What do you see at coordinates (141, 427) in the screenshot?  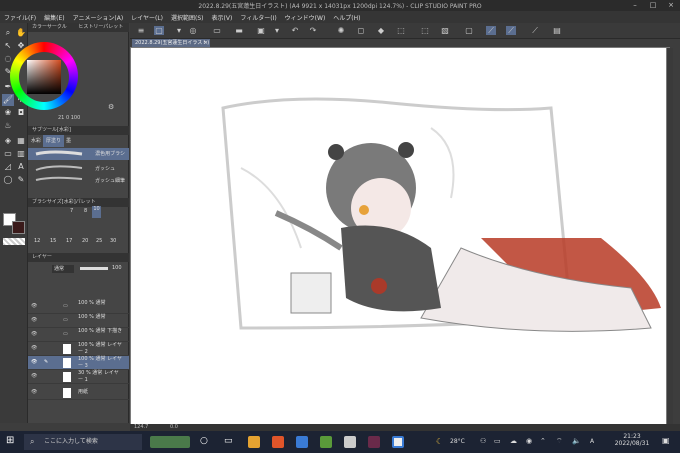 I see `zoom-readout: 124.7` at bounding box center [141, 427].